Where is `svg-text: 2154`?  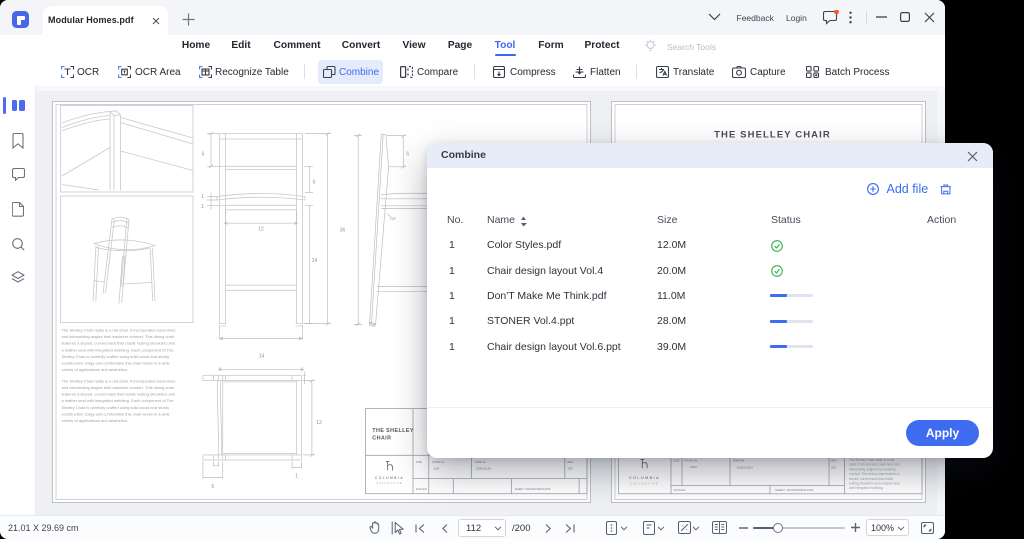 svg-text: 2154 is located at coordinates (436, 469).